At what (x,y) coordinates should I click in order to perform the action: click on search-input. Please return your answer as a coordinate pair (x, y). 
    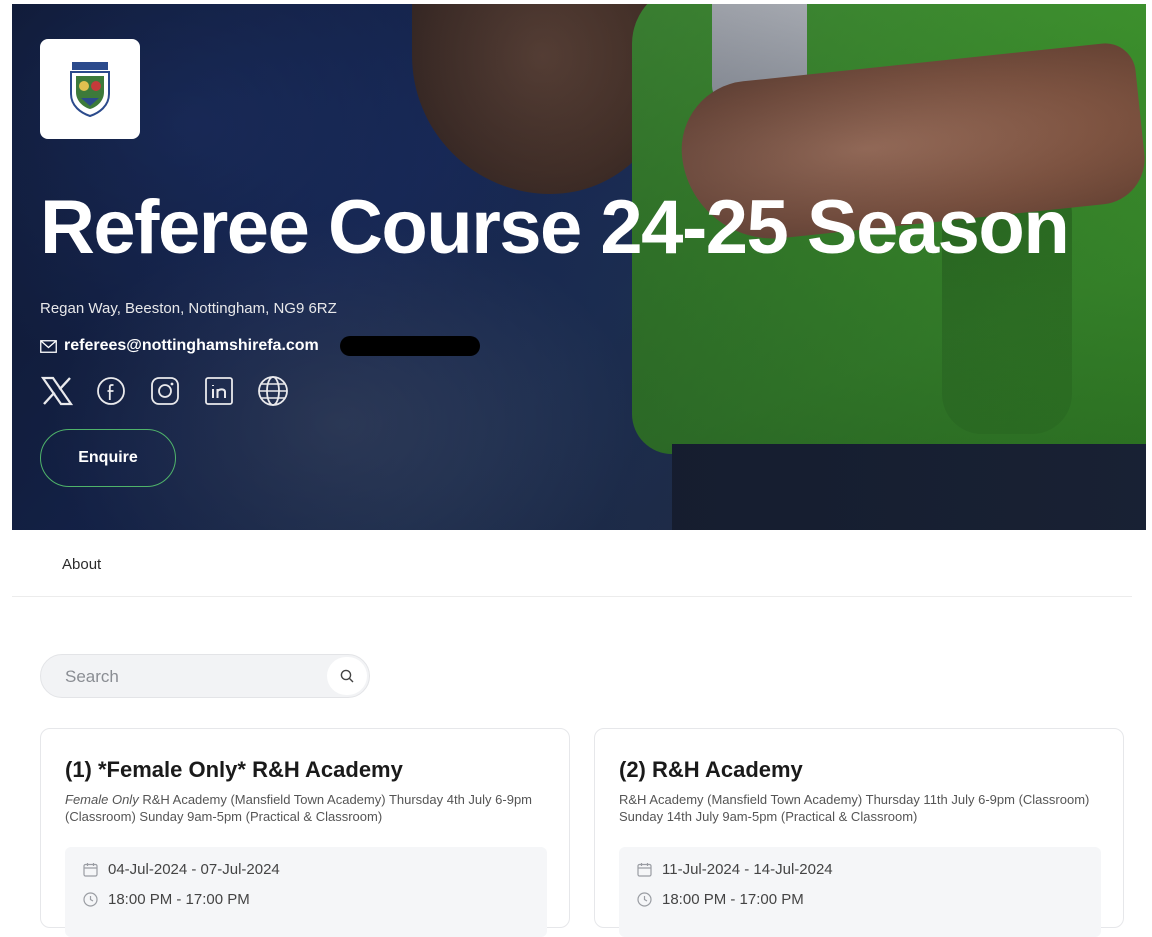
    Looking at the image, I should click on (190, 677).